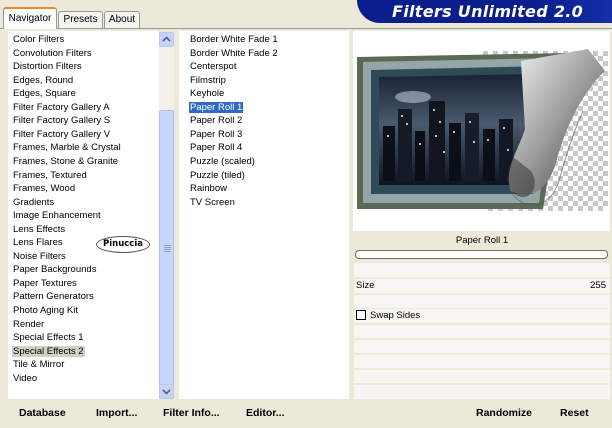 This screenshot has width=612, height=428. I want to click on filter-item-label: Puzzle (tiled), so click(217, 175).